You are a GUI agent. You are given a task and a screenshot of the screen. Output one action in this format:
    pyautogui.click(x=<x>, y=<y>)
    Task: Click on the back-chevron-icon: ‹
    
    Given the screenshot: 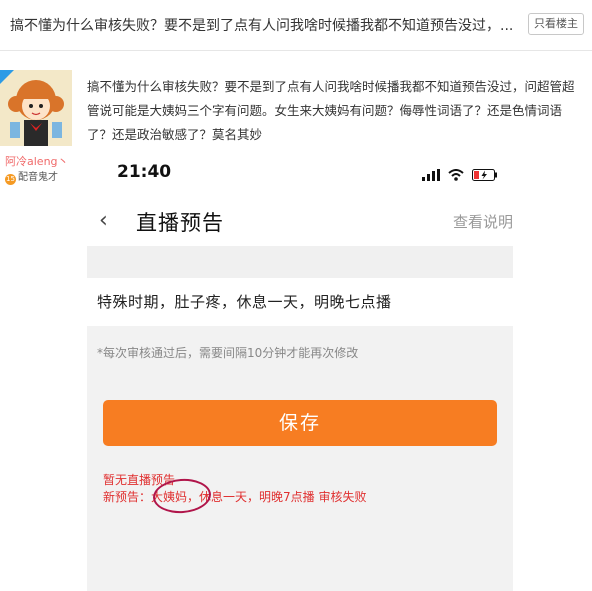 What is the action you would take?
    pyautogui.click(x=103, y=220)
    